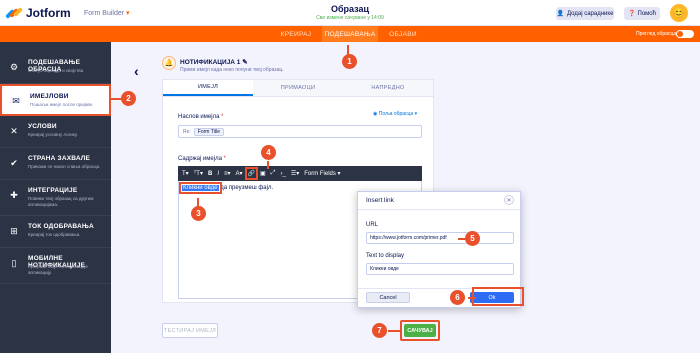  What do you see at coordinates (53, 190) in the screenshot?
I see `sidebar-item-title: ИНТЕГРАЦИЈЕ` at bounding box center [53, 190].